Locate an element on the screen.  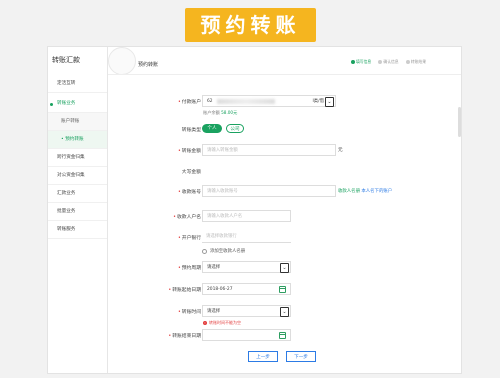
time-label: •转账时间 is located at coordinates (189, 311).